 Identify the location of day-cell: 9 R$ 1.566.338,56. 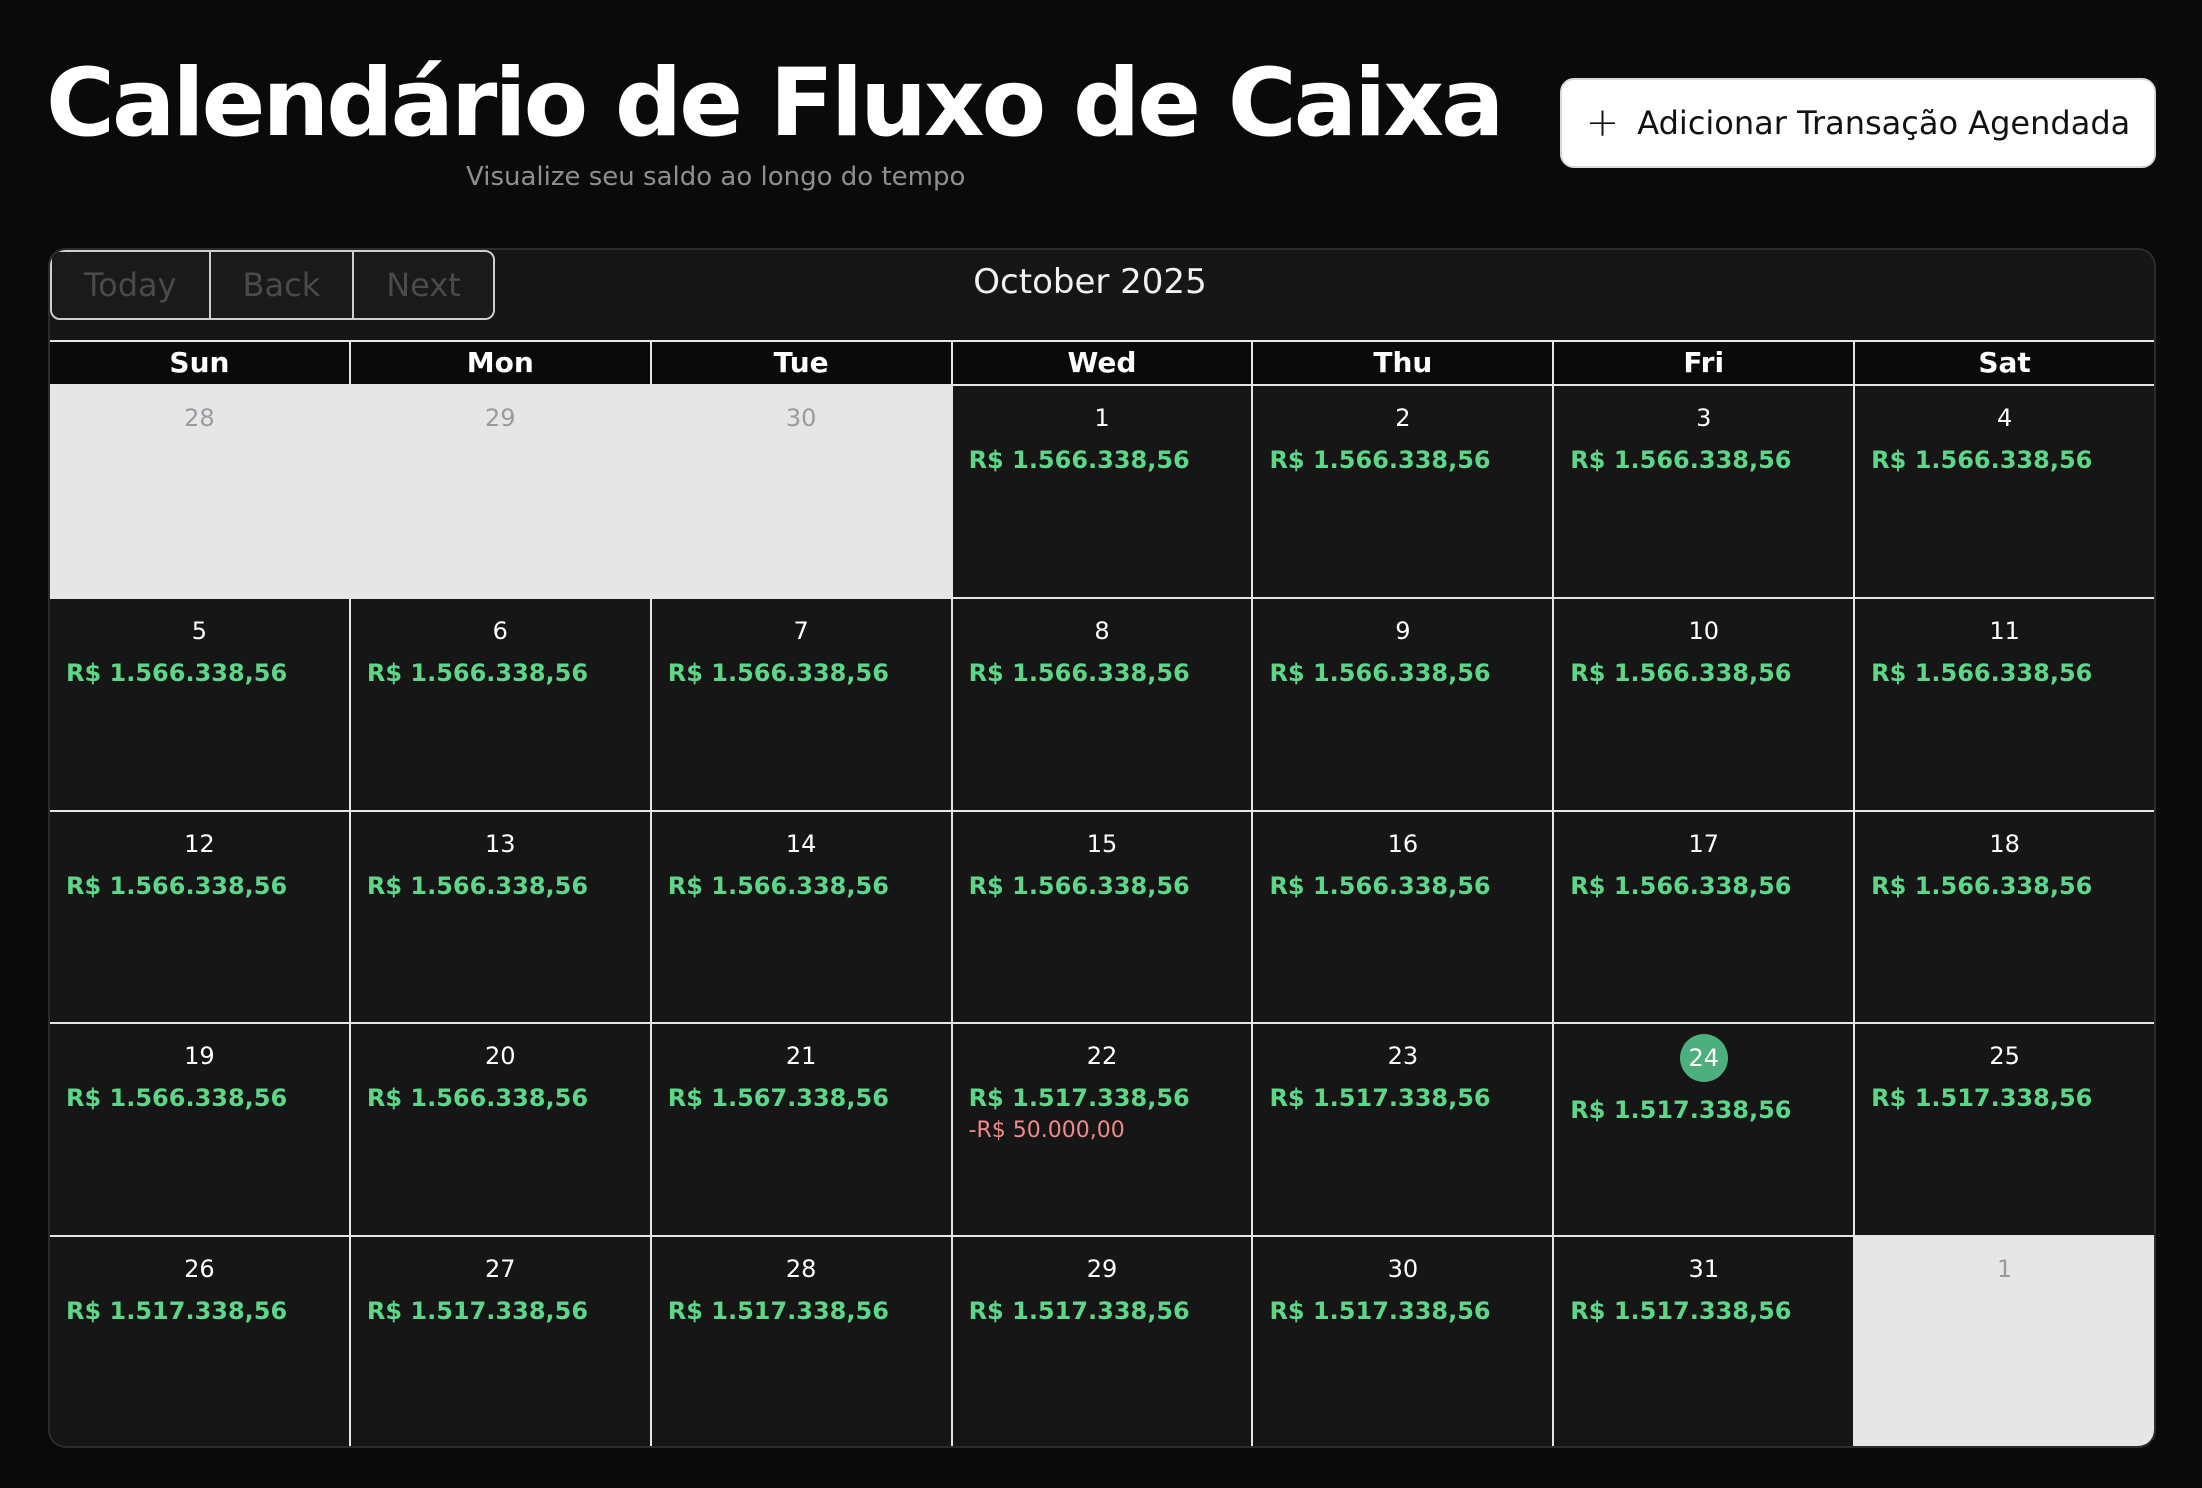
(1404, 704).